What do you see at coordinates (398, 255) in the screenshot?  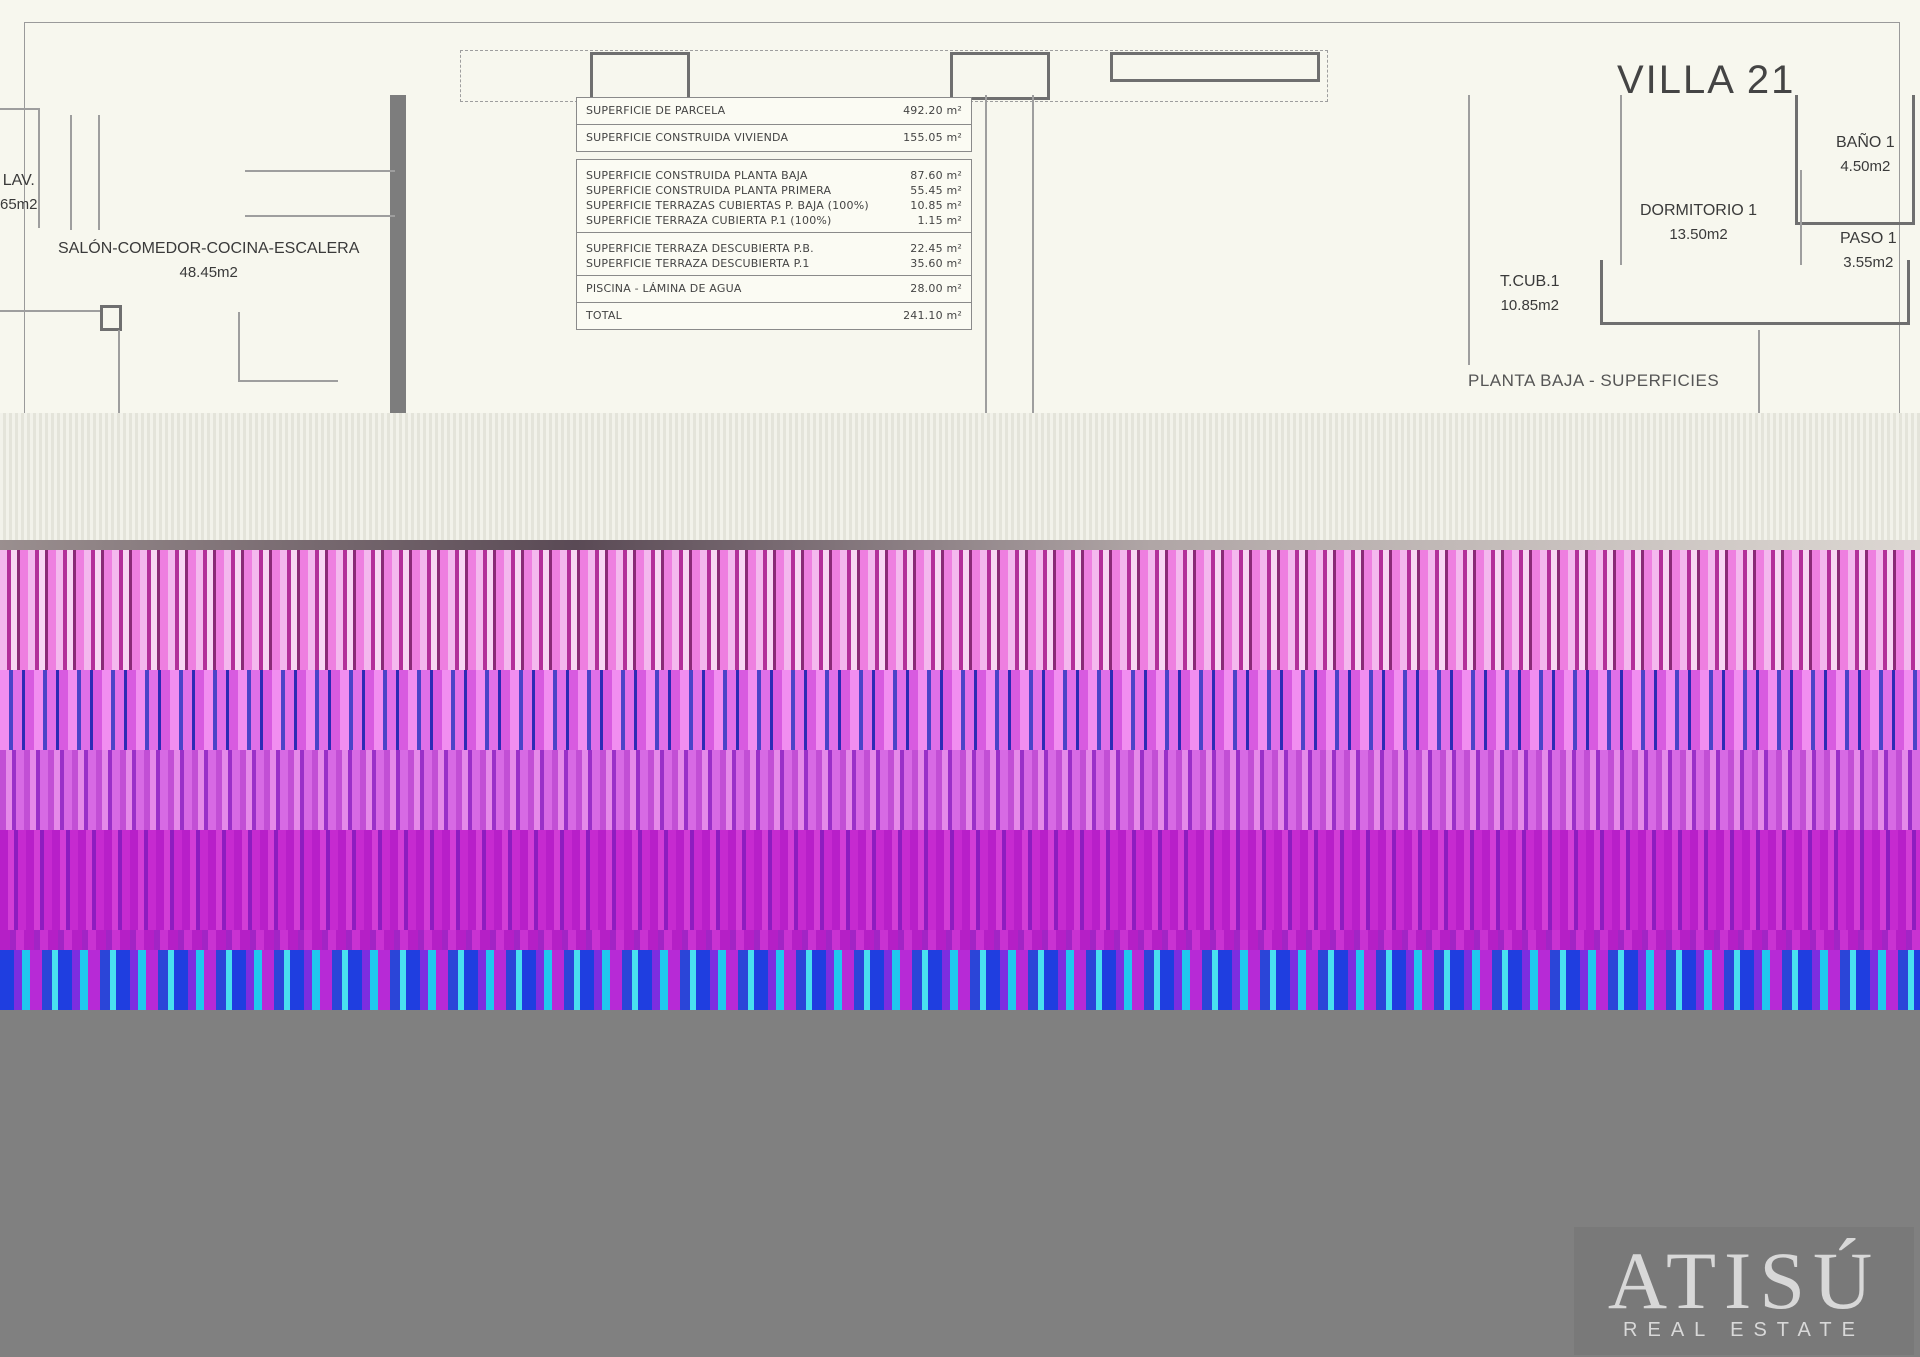 I see `wall-column` at bounding box center [398, 255].